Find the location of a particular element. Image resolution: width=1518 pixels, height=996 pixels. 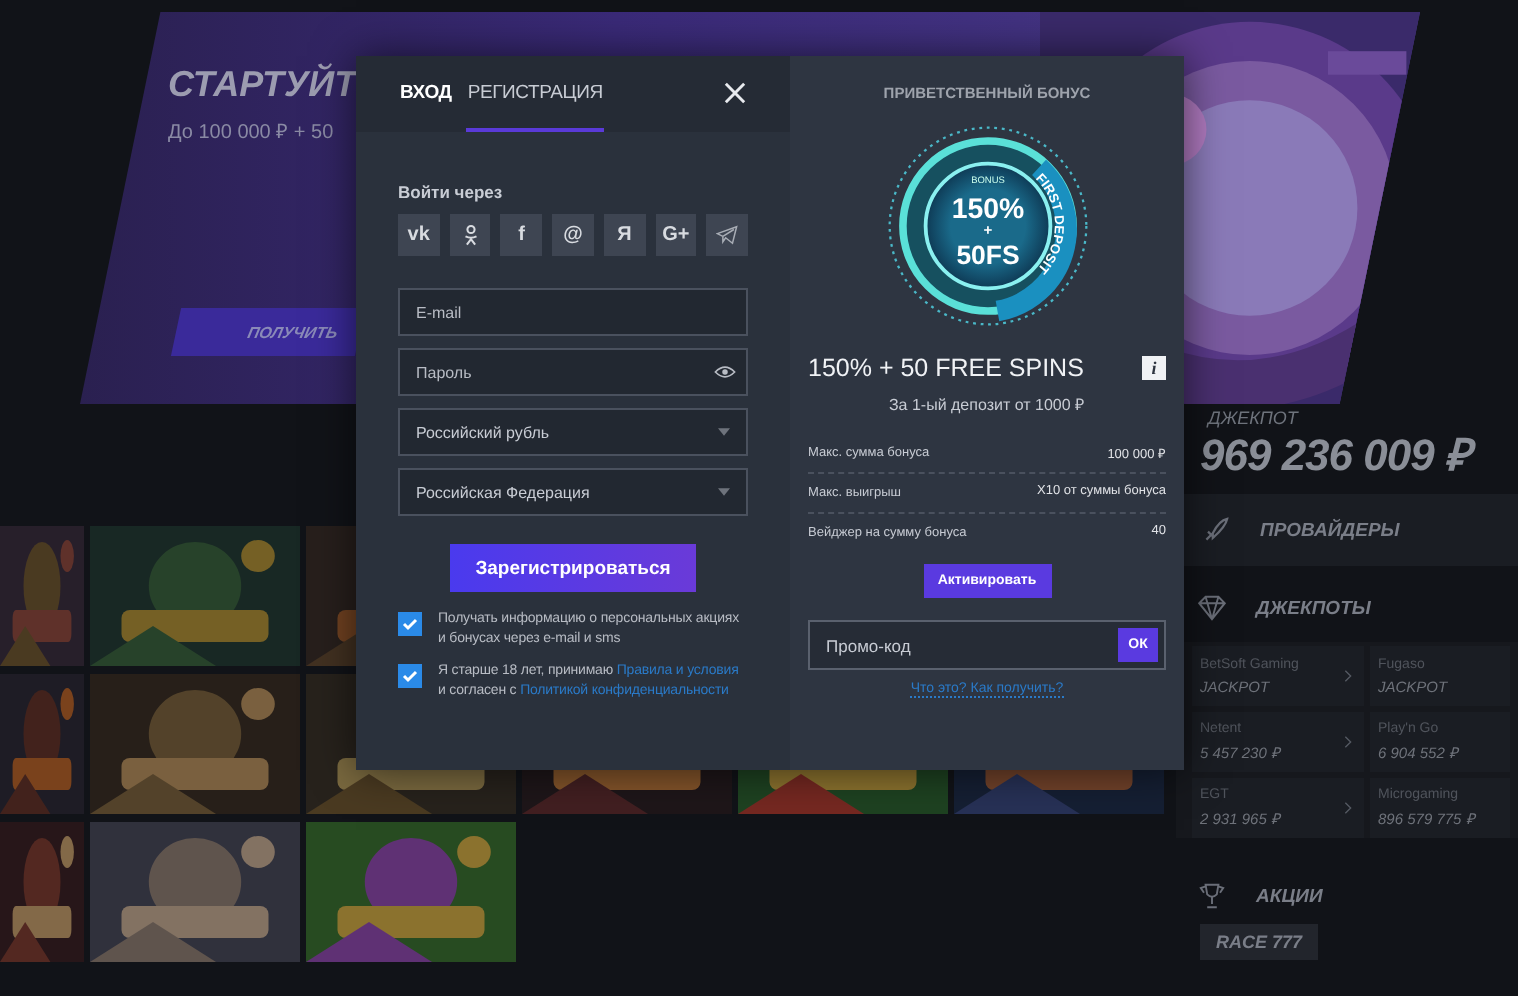

jackpots-heading: ДЖЕКПОТЫ is located at coordinates (1313, 608).